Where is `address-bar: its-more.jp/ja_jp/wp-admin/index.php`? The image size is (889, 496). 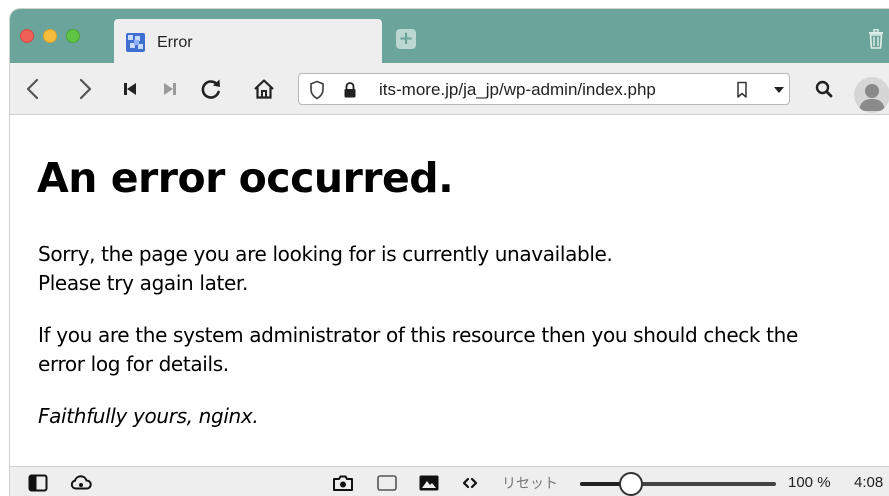 address-bar: its-more.jp/ja_jp/wp-admin/index.php is located at coordinates (544, 89).